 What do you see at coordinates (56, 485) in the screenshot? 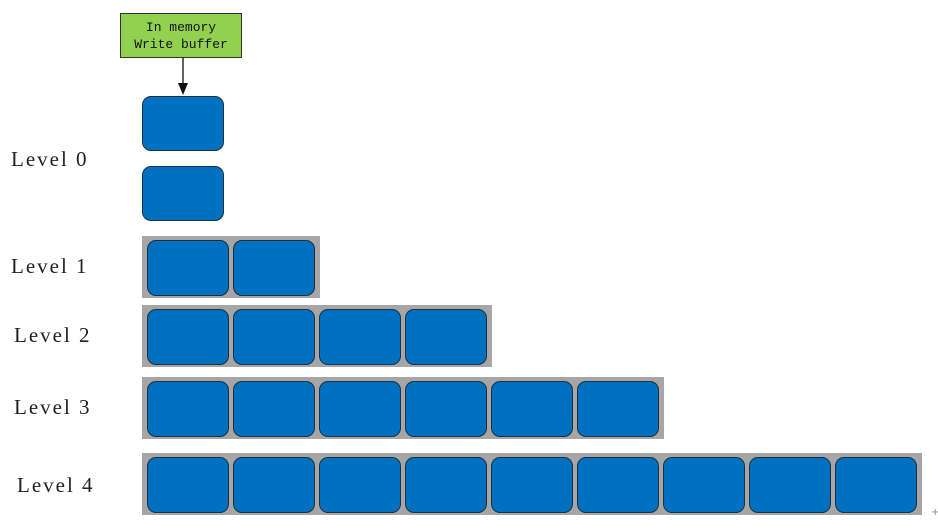
I see `level-4-label: Level 4` at bounding box center [56, 485].